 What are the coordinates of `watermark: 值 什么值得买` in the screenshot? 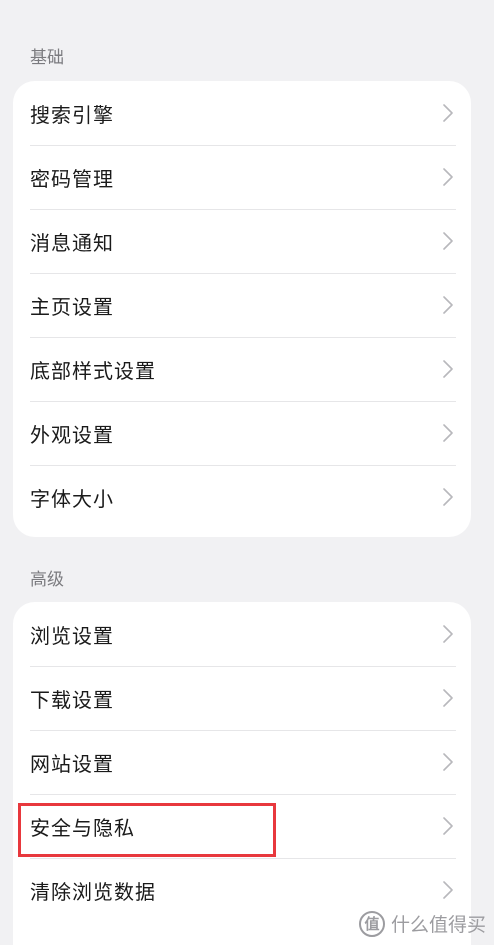 It's located at (422, 923).